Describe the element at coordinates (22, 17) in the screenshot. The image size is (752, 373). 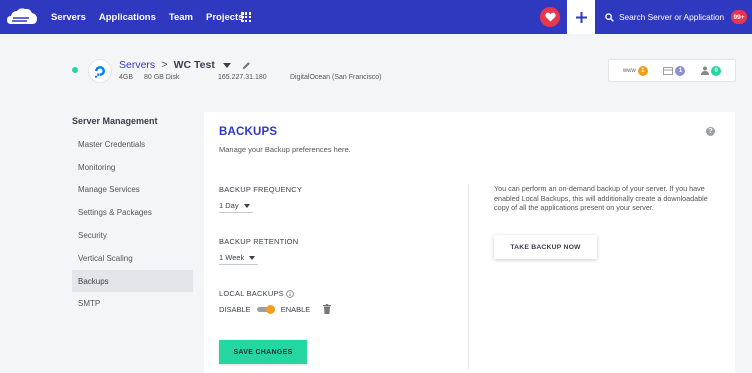
I see `cloud-logo-icon` at that location.